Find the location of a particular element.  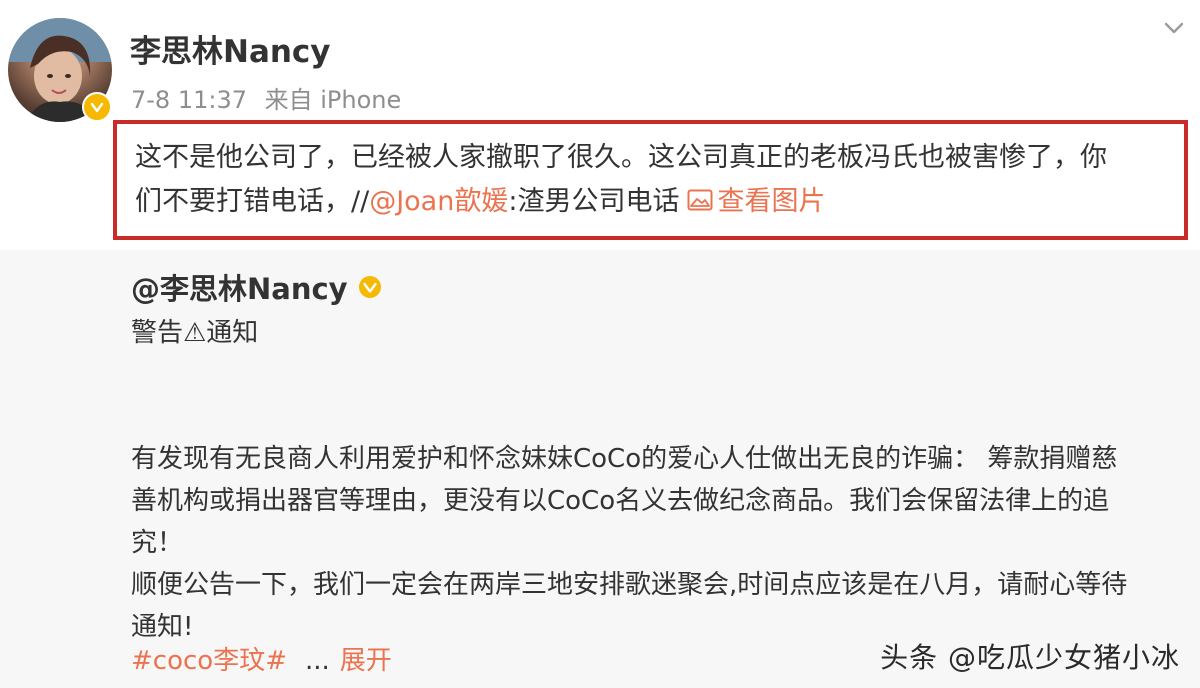

repost-text-line: 顺便公告一下，我们一定会在两岸三地安排歌迷聚会,时间点应该是在八月，请耐心等待 is located at coordinates (629, 585).